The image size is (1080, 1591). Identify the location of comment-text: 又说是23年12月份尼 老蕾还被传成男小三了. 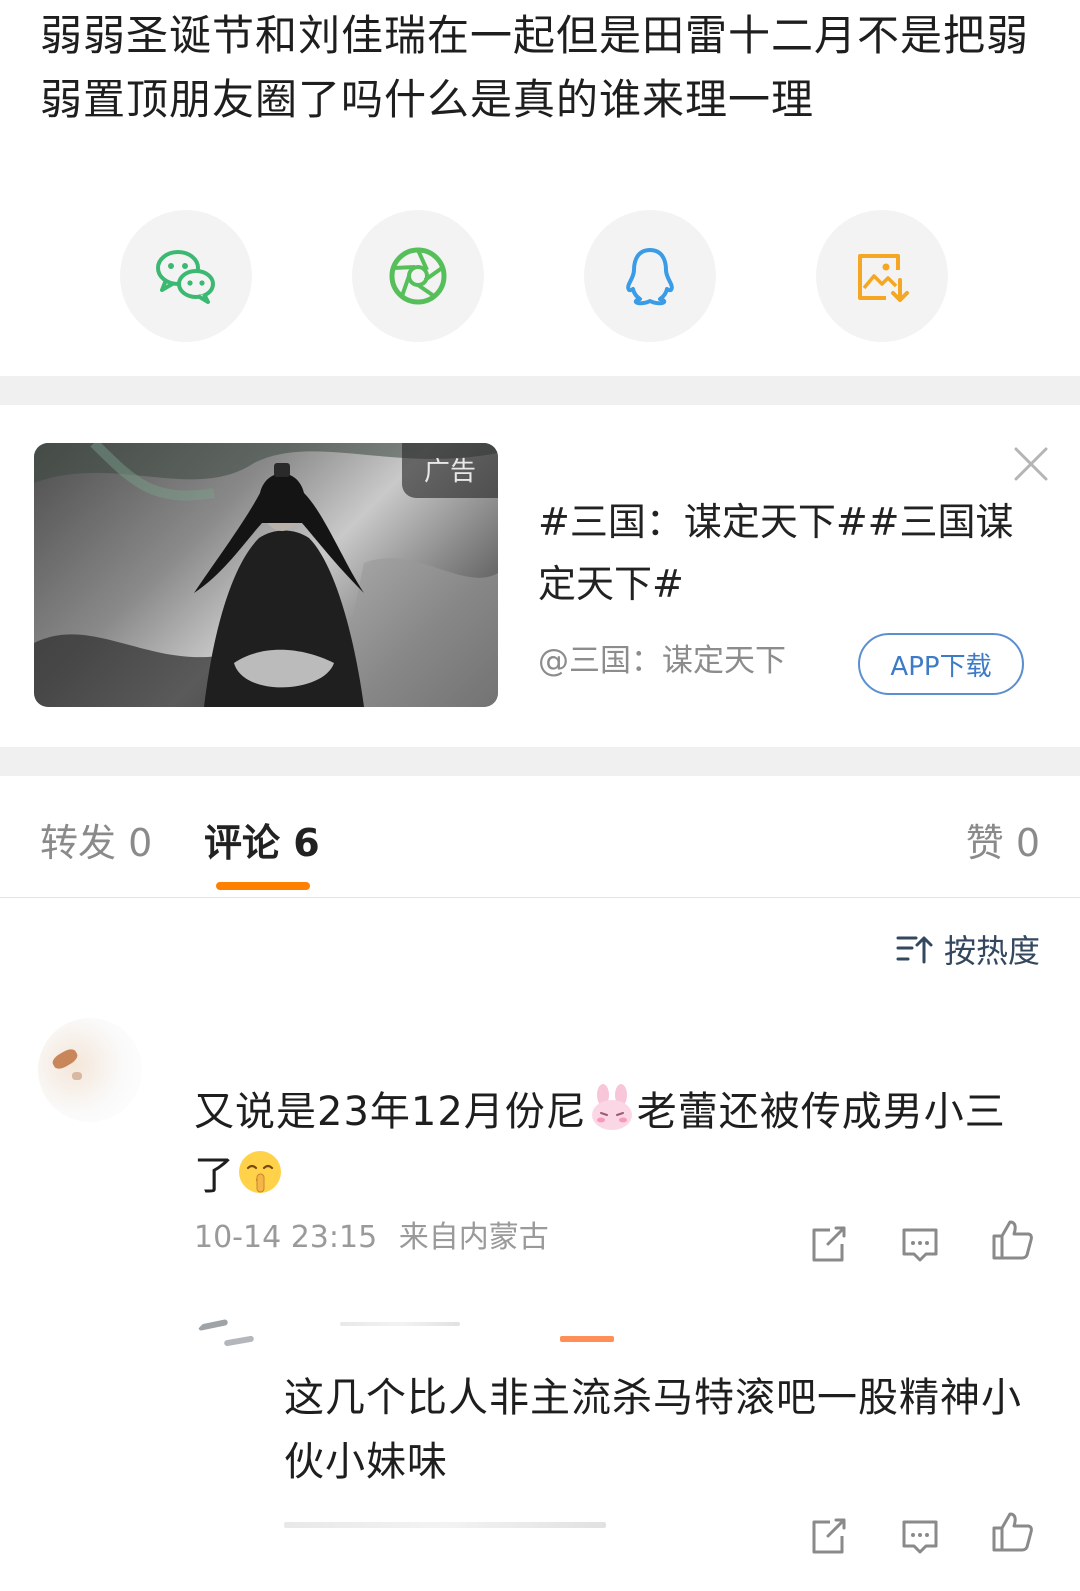
(619, 1144).